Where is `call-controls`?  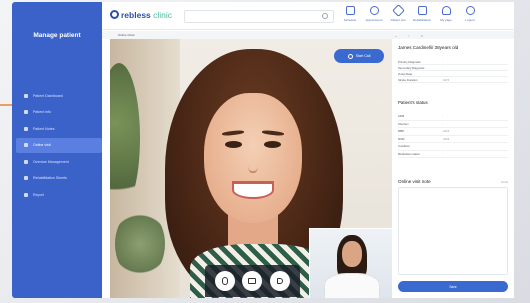 call-controls is located at coordinates (252, 281).